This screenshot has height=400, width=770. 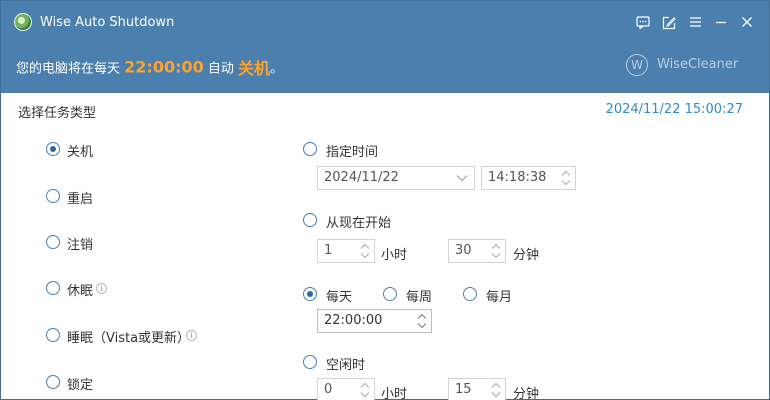 I want to click on title-bar: Wise Auto Shutdown, so click(x=385, y=23).